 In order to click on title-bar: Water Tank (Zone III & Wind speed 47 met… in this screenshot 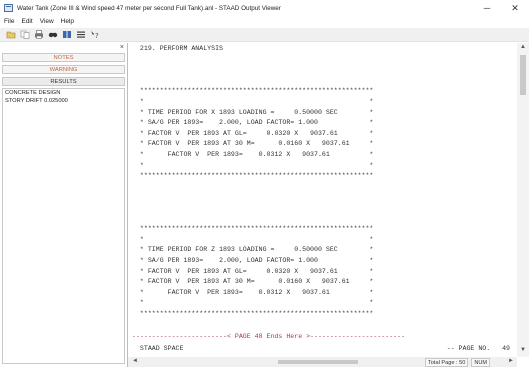, I will do `click(264, 8)`.